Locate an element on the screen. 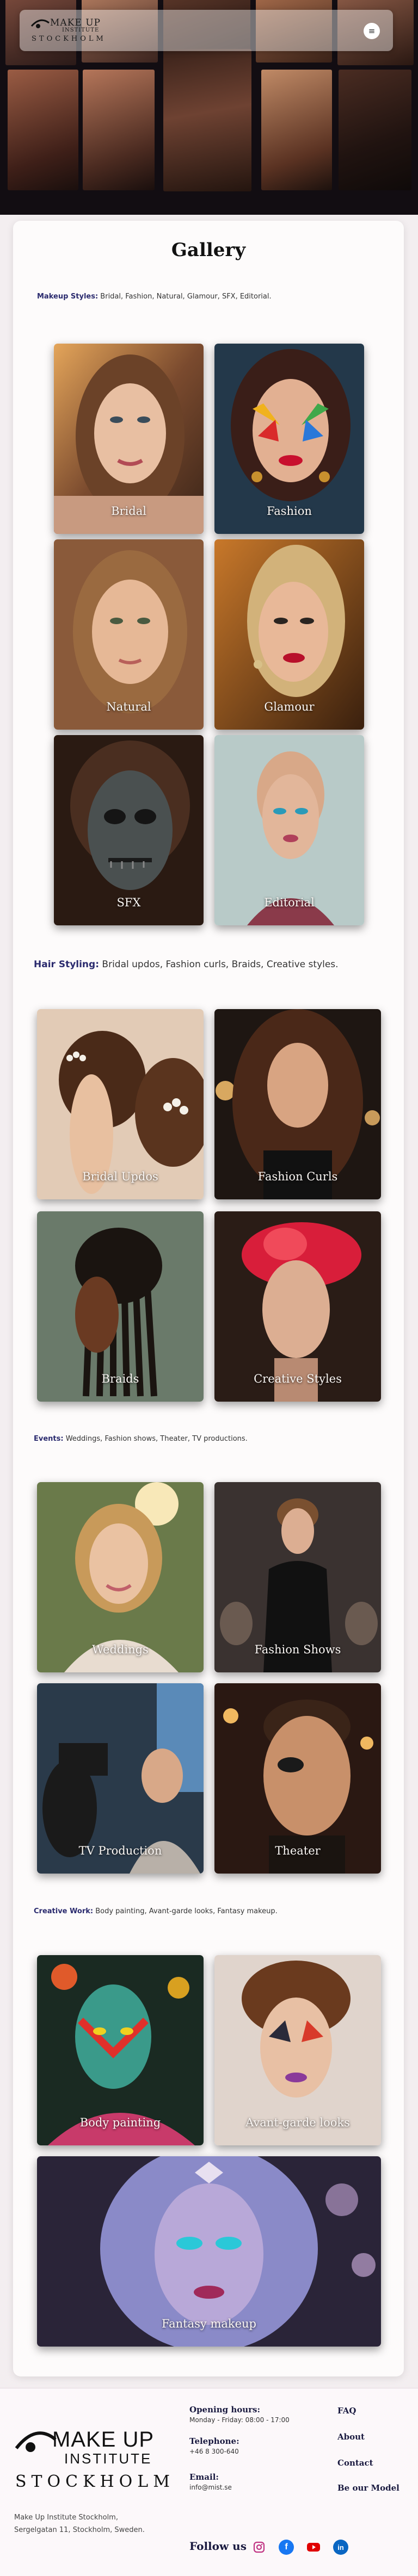 This screenshot has width=418, height=2576. gallery-item-label: Bridal Updos is located at coordinates (120, 1176).